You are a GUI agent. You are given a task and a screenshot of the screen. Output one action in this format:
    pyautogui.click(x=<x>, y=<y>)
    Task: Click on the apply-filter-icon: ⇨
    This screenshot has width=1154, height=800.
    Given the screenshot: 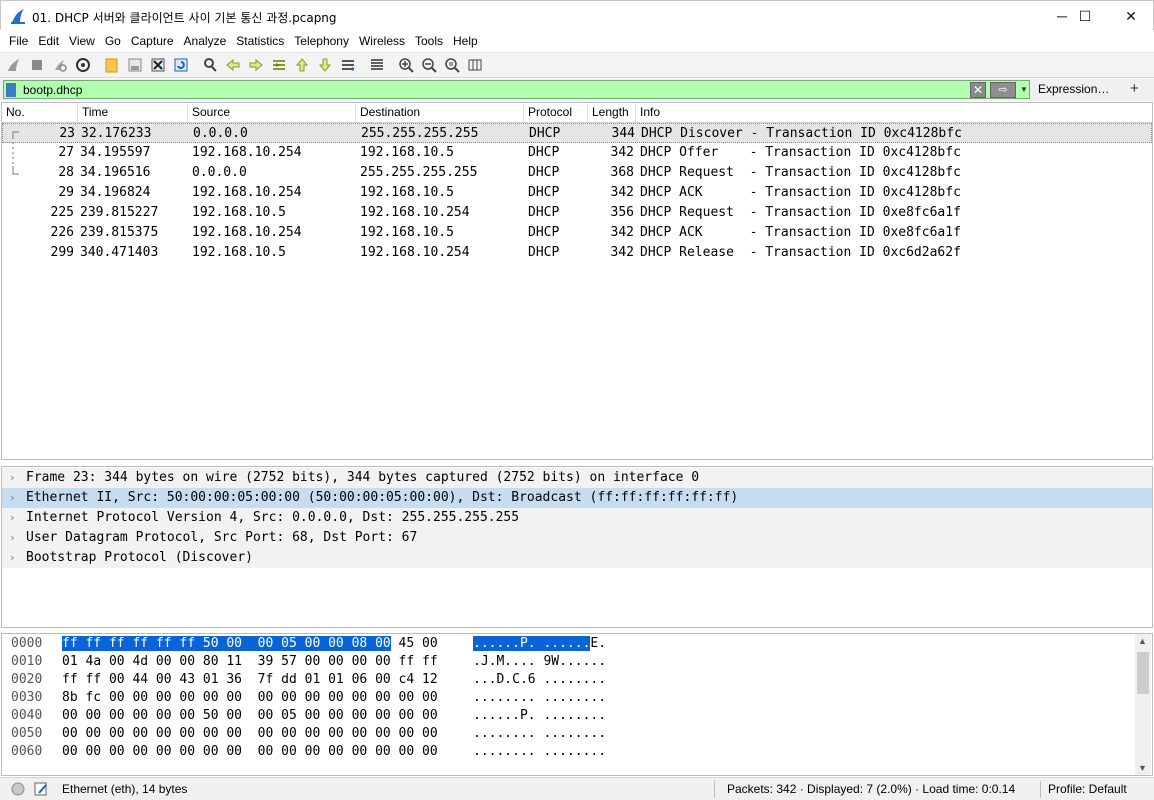 What is the action you would take?
    pyautogui.click(x=1003, y=90)
    